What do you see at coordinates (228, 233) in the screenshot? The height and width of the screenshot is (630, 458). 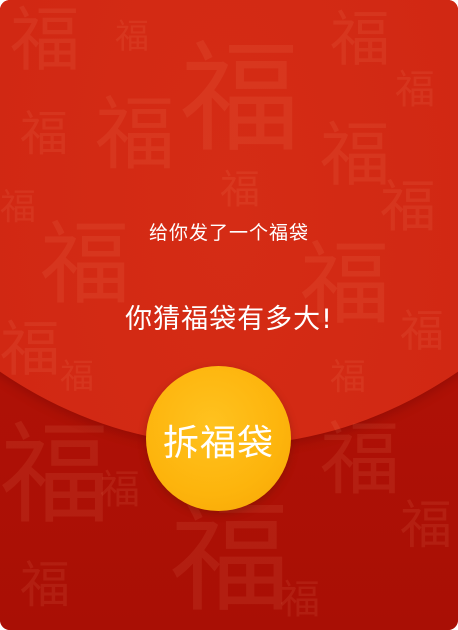 I see `envelope-subtitle: 给你发了一个福袋` at bounding box center [228, 233].